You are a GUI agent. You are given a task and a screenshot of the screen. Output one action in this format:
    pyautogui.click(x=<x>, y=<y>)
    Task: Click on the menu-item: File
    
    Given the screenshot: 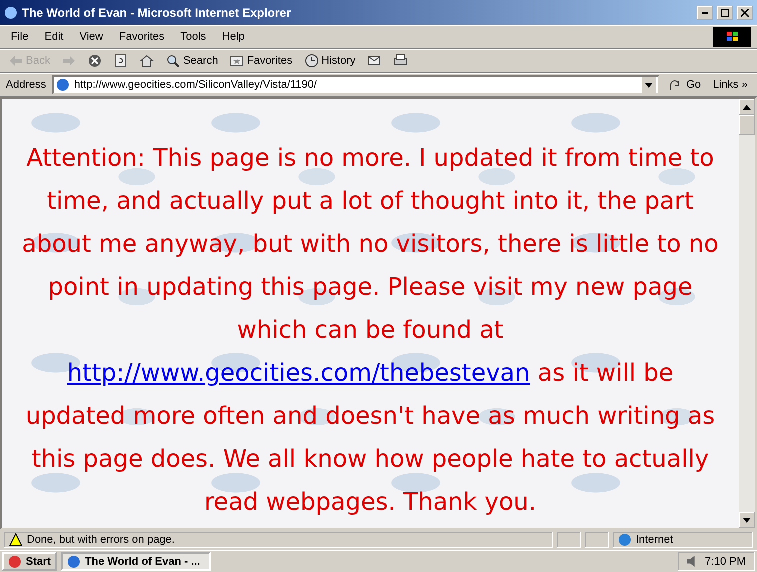 What is the action you would take?
    pyautogui.click(x=20, y=37)
    